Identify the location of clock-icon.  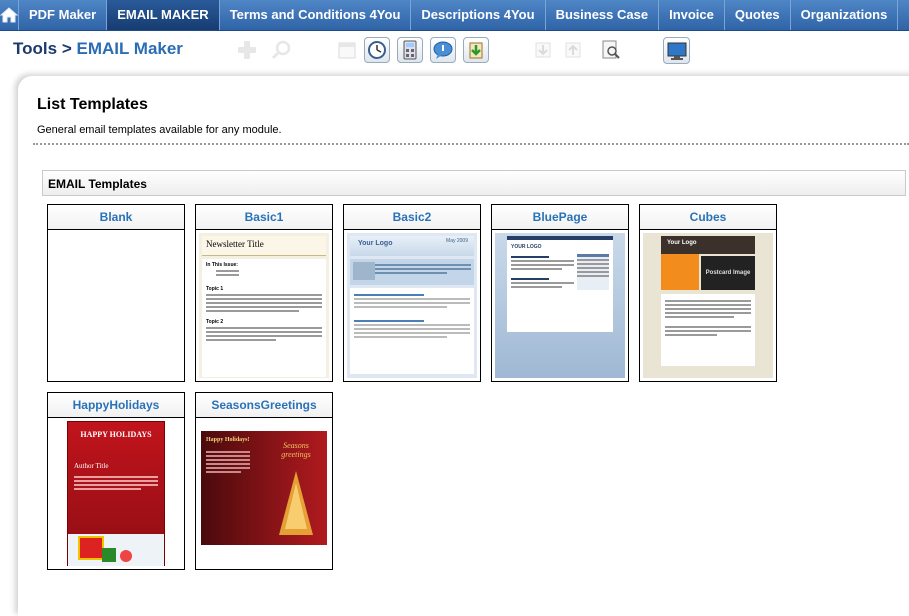
(377, 50).